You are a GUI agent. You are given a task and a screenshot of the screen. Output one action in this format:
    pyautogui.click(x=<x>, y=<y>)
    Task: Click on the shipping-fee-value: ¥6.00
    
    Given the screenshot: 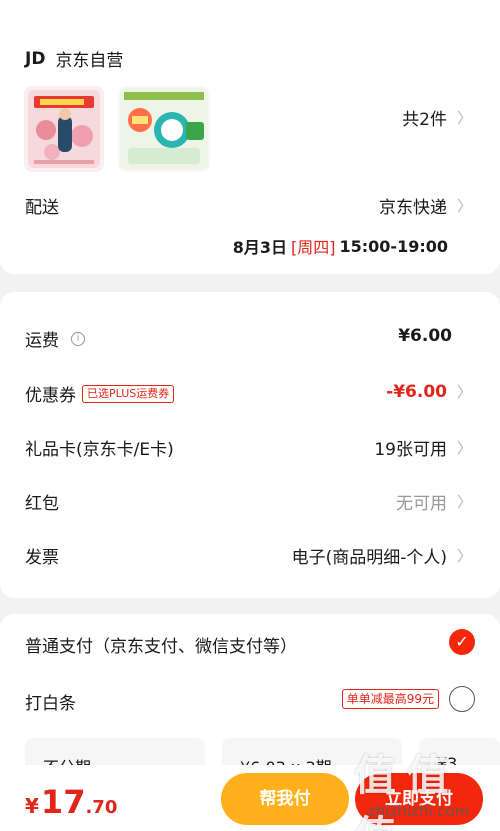 What is the action you would take?
    pyautogui.click(x=425, y=336)
    